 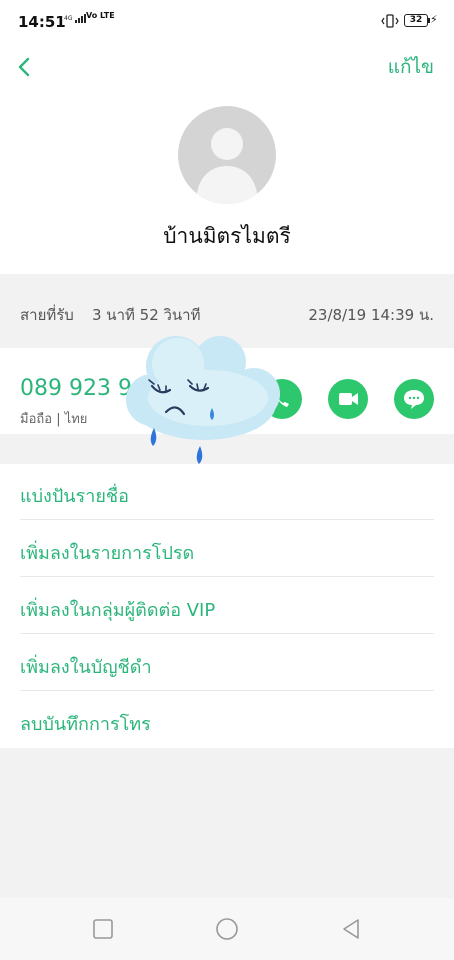 I want to click on charging-icon: ⚡, so click(x=434, y=19).